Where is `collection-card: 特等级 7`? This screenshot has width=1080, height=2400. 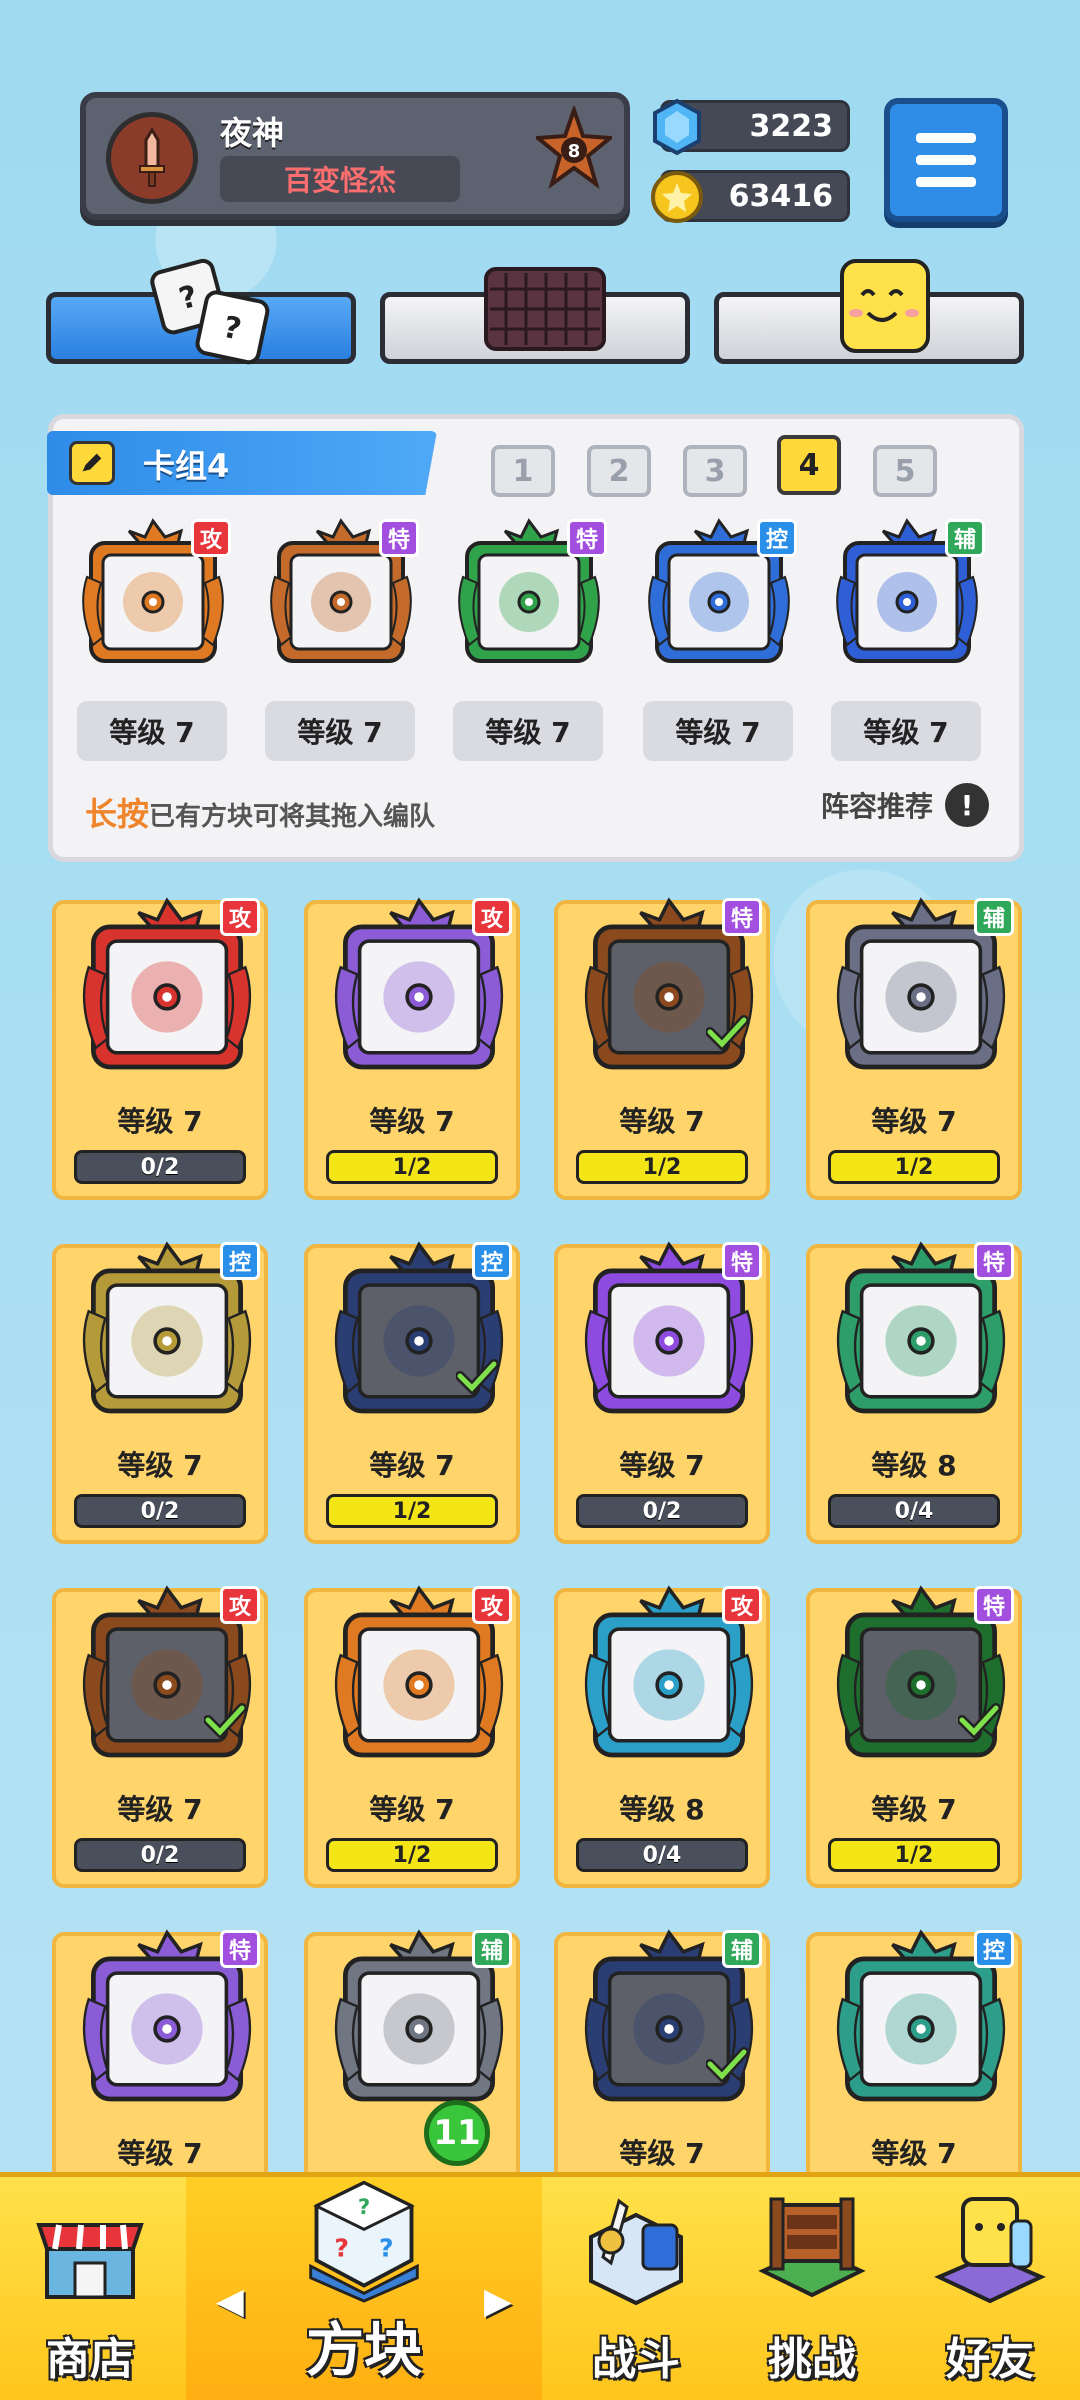 collection-card: 特等级 7 is located at coordinates (160, 2055).